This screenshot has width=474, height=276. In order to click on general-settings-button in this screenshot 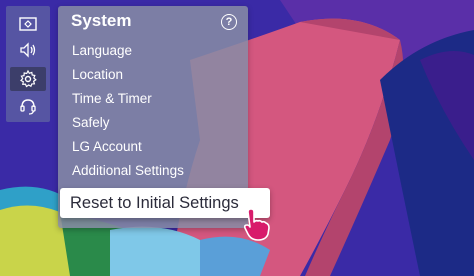, I will do `click(28, 79)`.